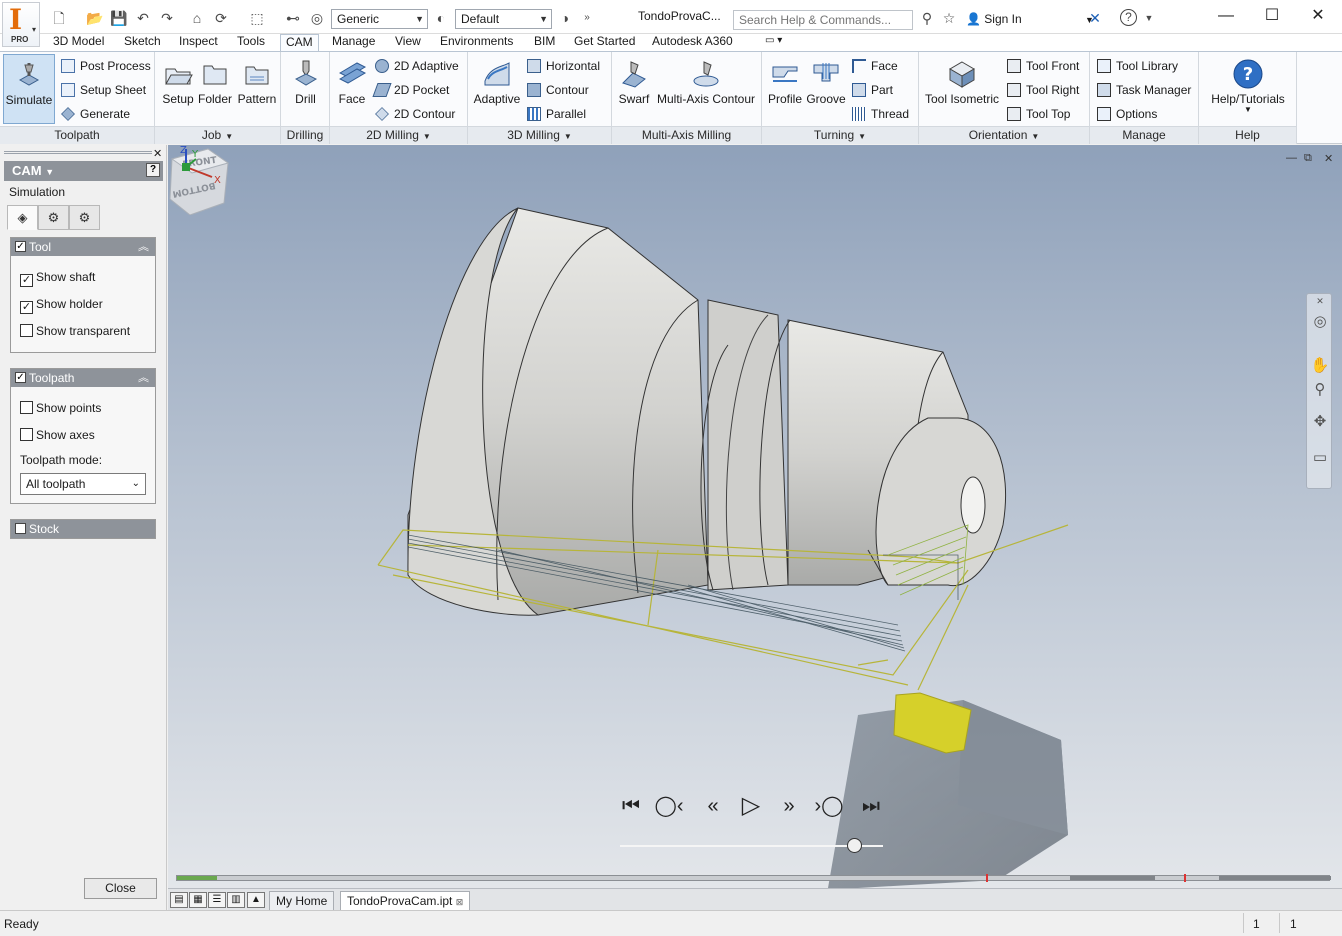 The width and height of the screenshot is (1342, 936). I want to click on tab-inspect: Inspect, so click(198, 43).